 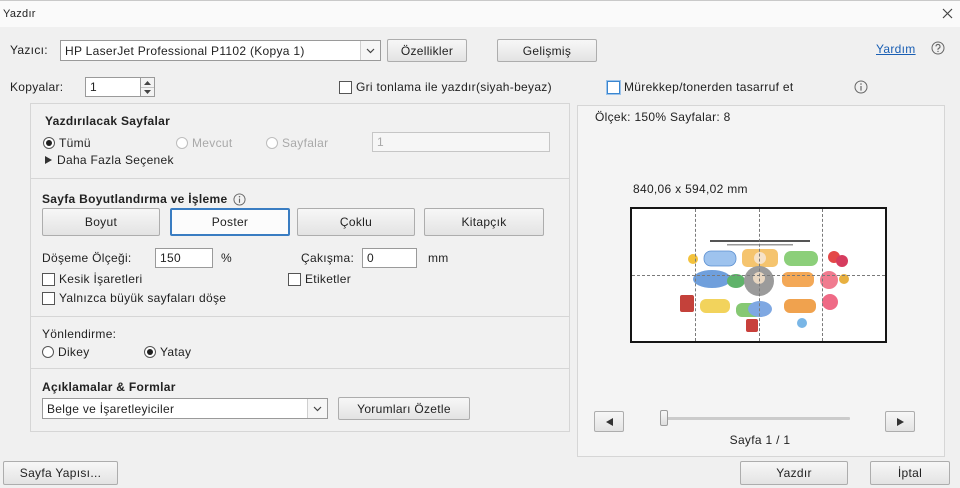 What do you see at coordinates (48, 298) in the screenshot?
I see `tile-large-only-checkbox` at bounding box center [48, 298].